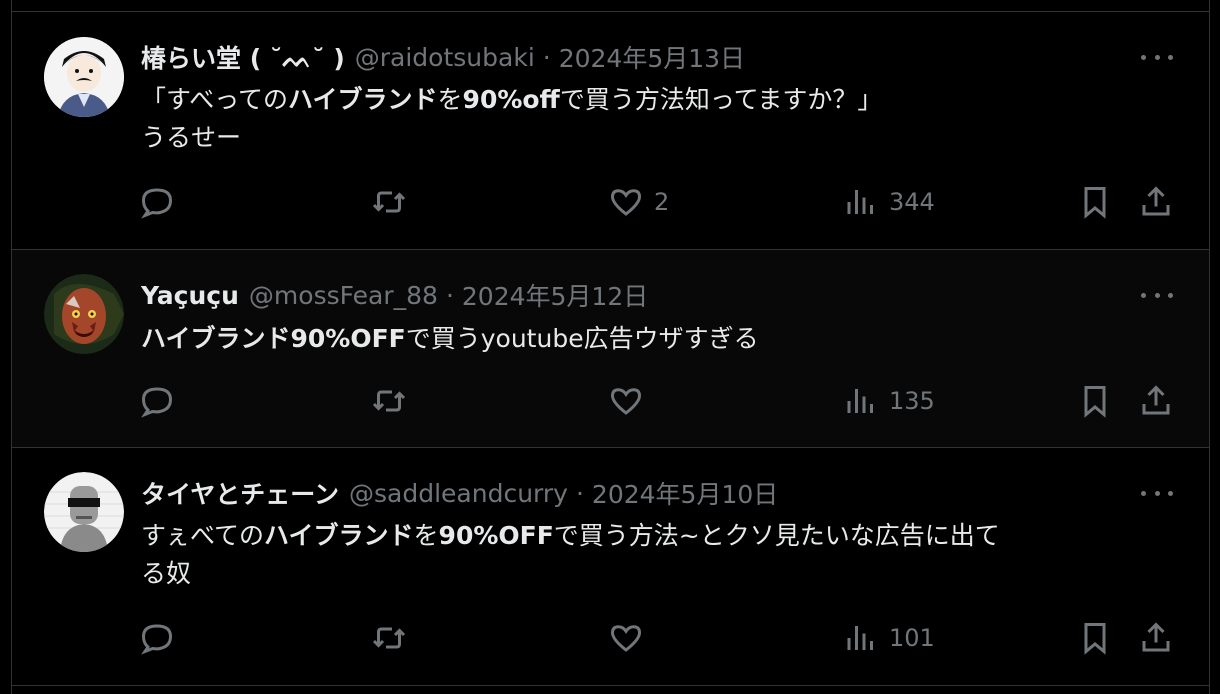  What do you see at coordinates (776, 535) in the screenshot?
I see `text-run: で買う方法~とクソ見たいな広告に出て` at bounding box center [776, 535].